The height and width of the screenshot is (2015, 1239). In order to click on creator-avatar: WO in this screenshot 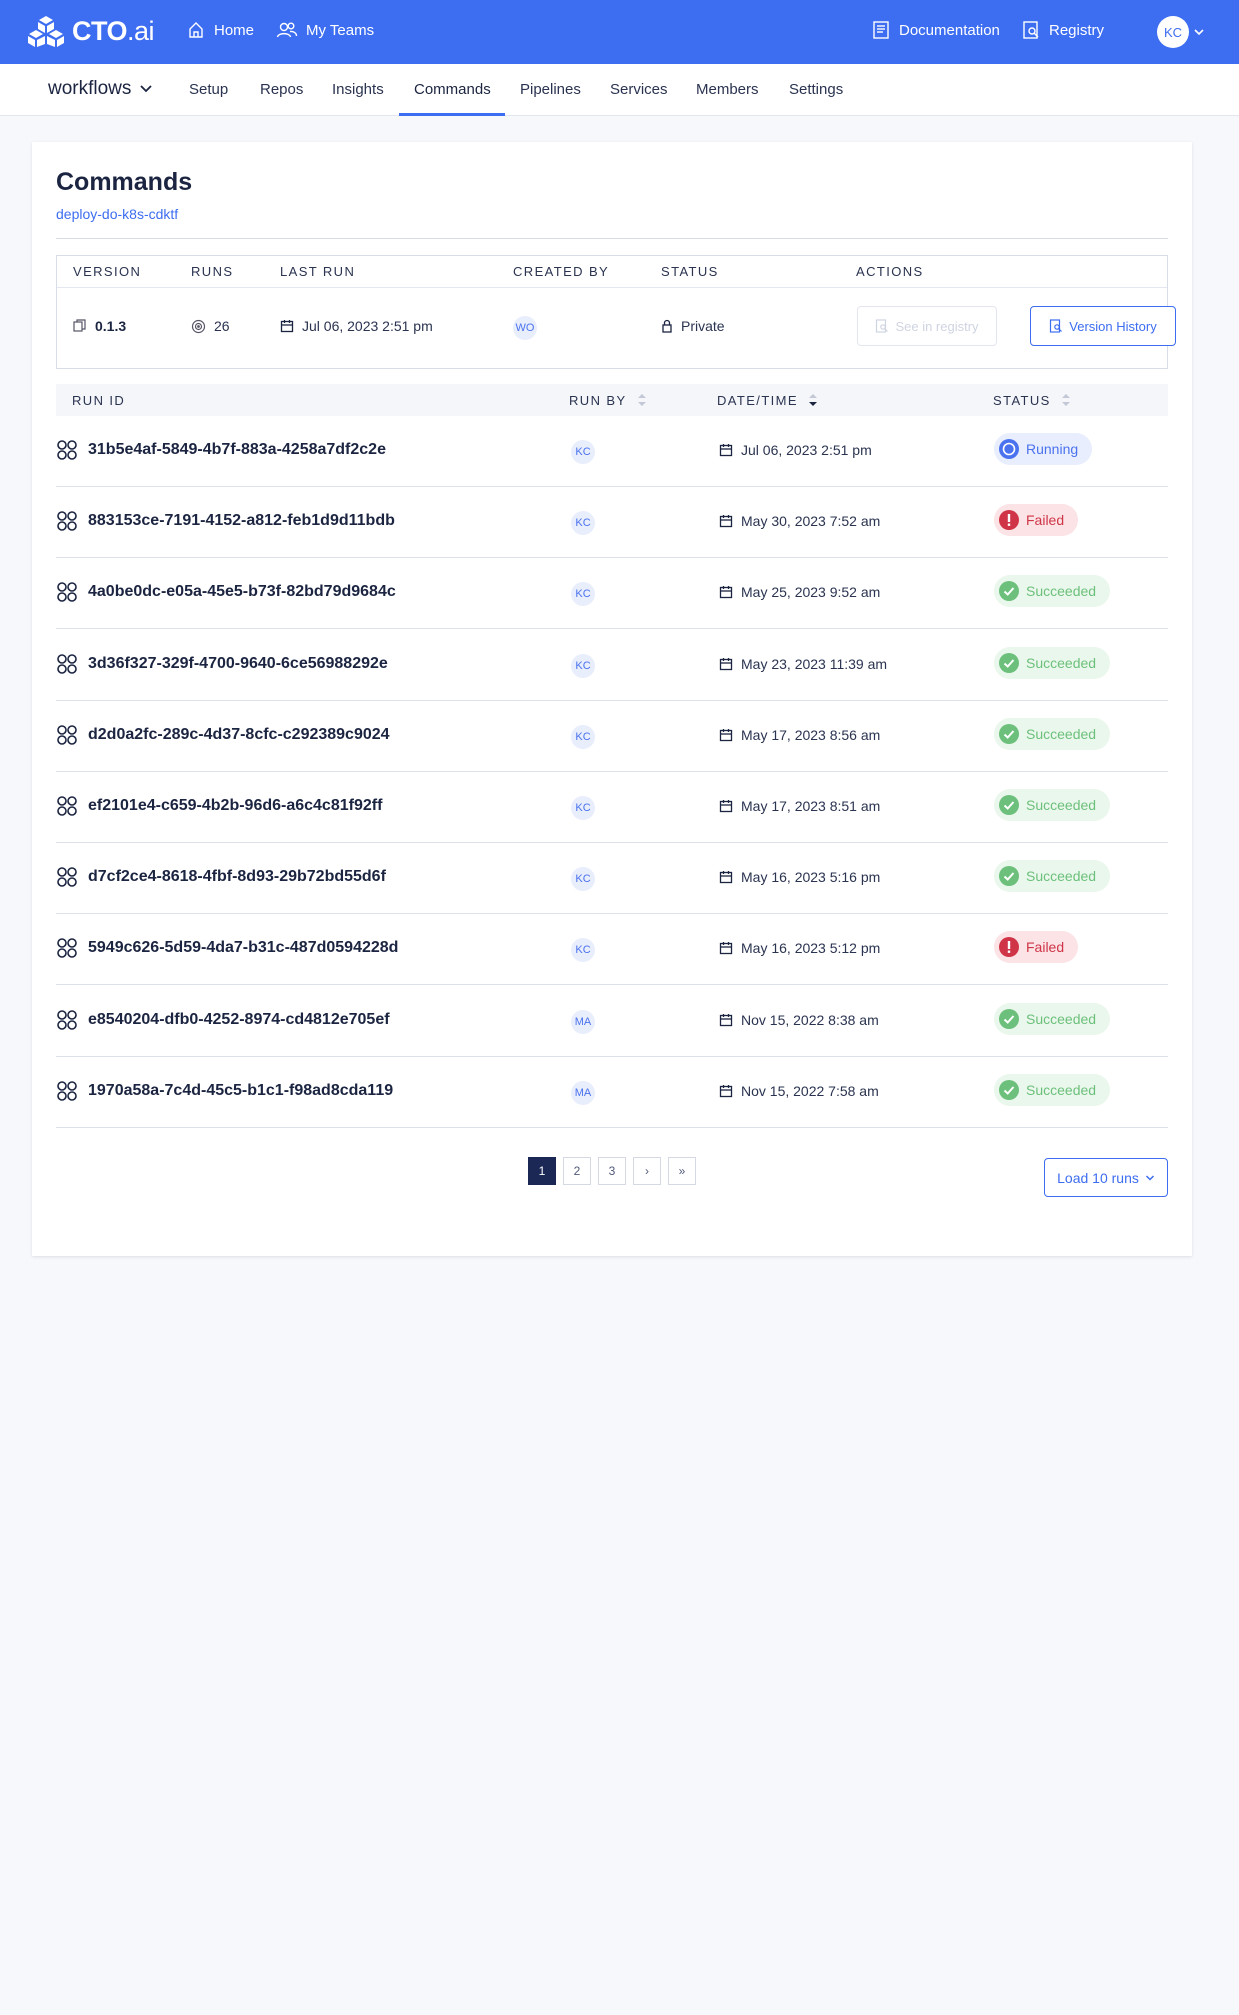, I will do `click(525, 328)`.